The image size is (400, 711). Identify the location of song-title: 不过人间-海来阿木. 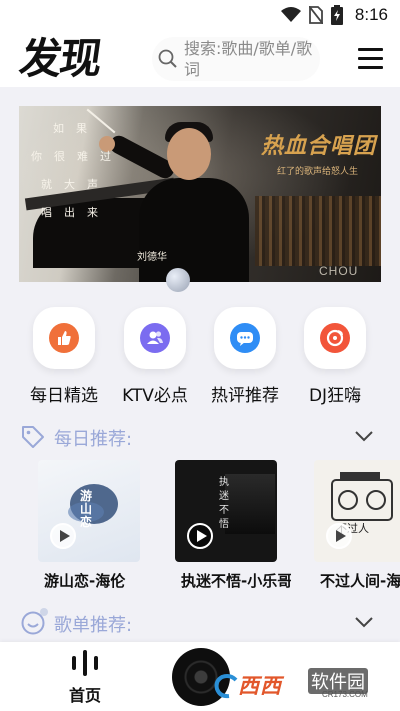
(360, 581).